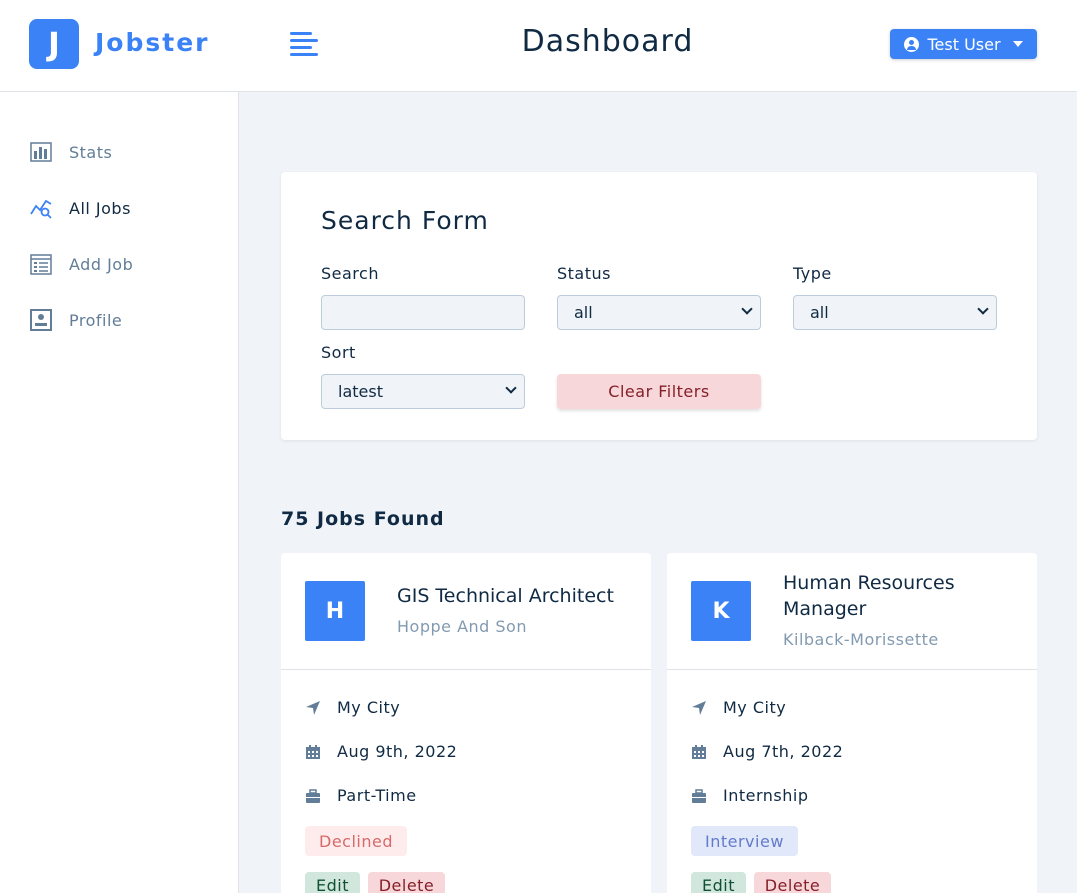 Image resolution: width=1077 pixels, height=893 pixels. What do you see at coordinates (659, 312) in the screenshot?
I see `status-select: all` at bounding box center [659, 312].